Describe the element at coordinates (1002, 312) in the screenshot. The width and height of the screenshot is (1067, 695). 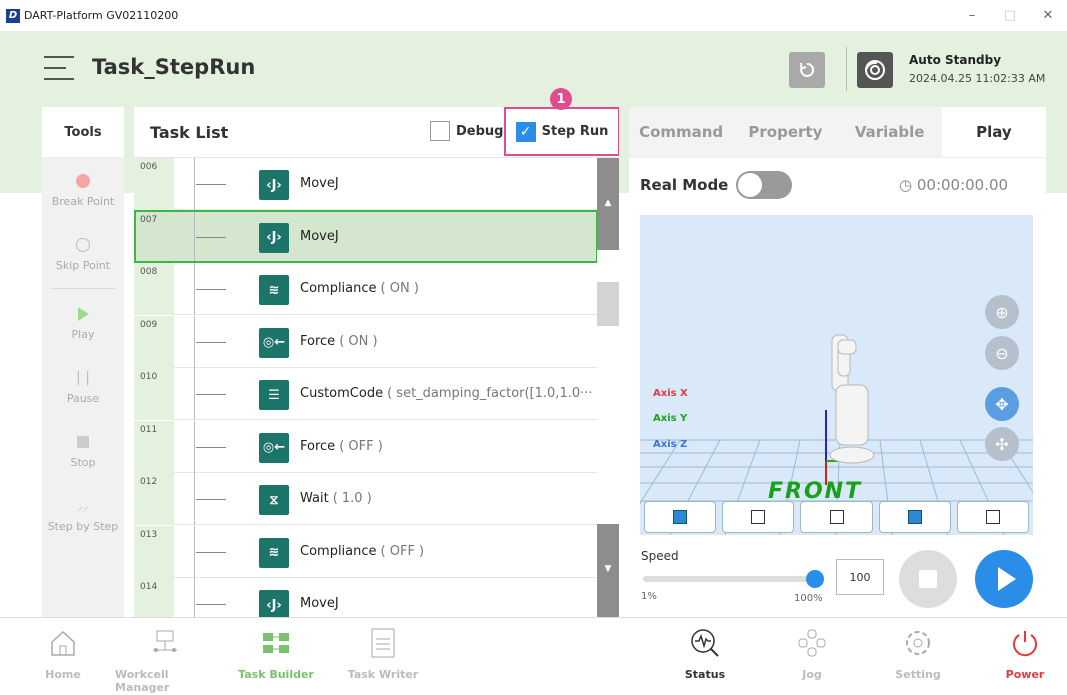
I see `zoom-in-icon: ⊕` at that location.